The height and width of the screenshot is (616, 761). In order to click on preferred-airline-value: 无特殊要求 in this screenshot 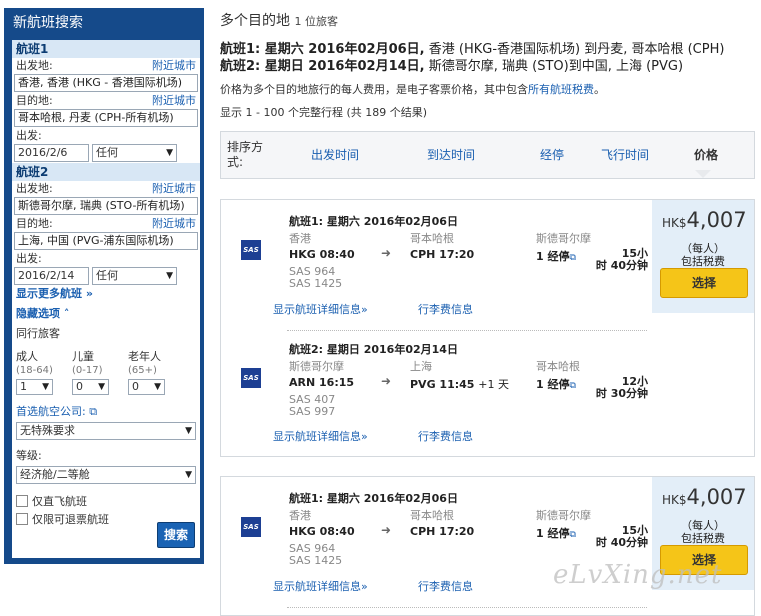, I will do `click(47, 430)`.